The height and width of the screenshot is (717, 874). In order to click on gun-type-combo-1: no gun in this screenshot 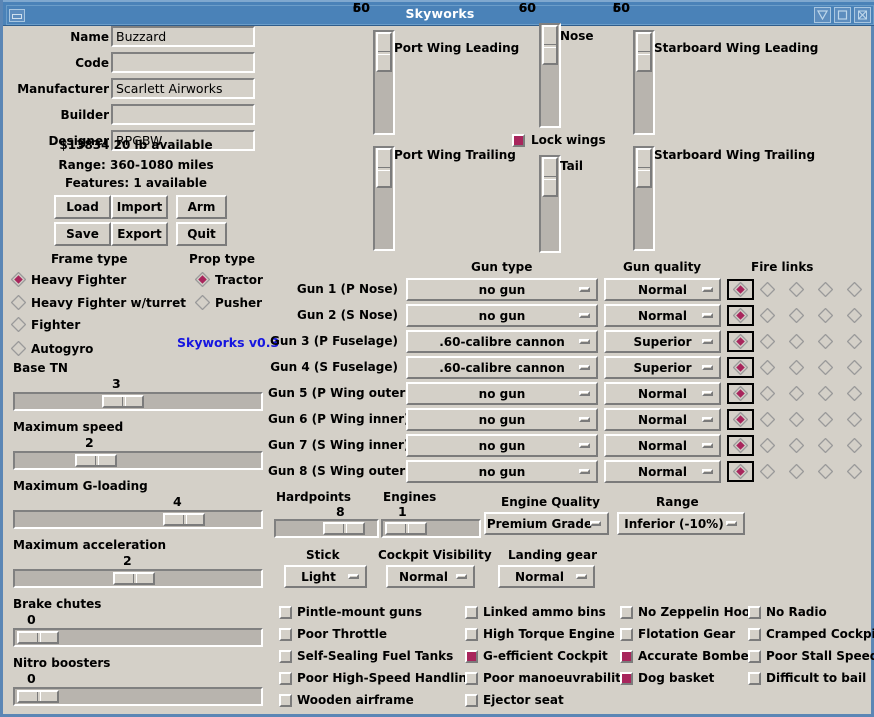, I will do `click(502, 315)`.